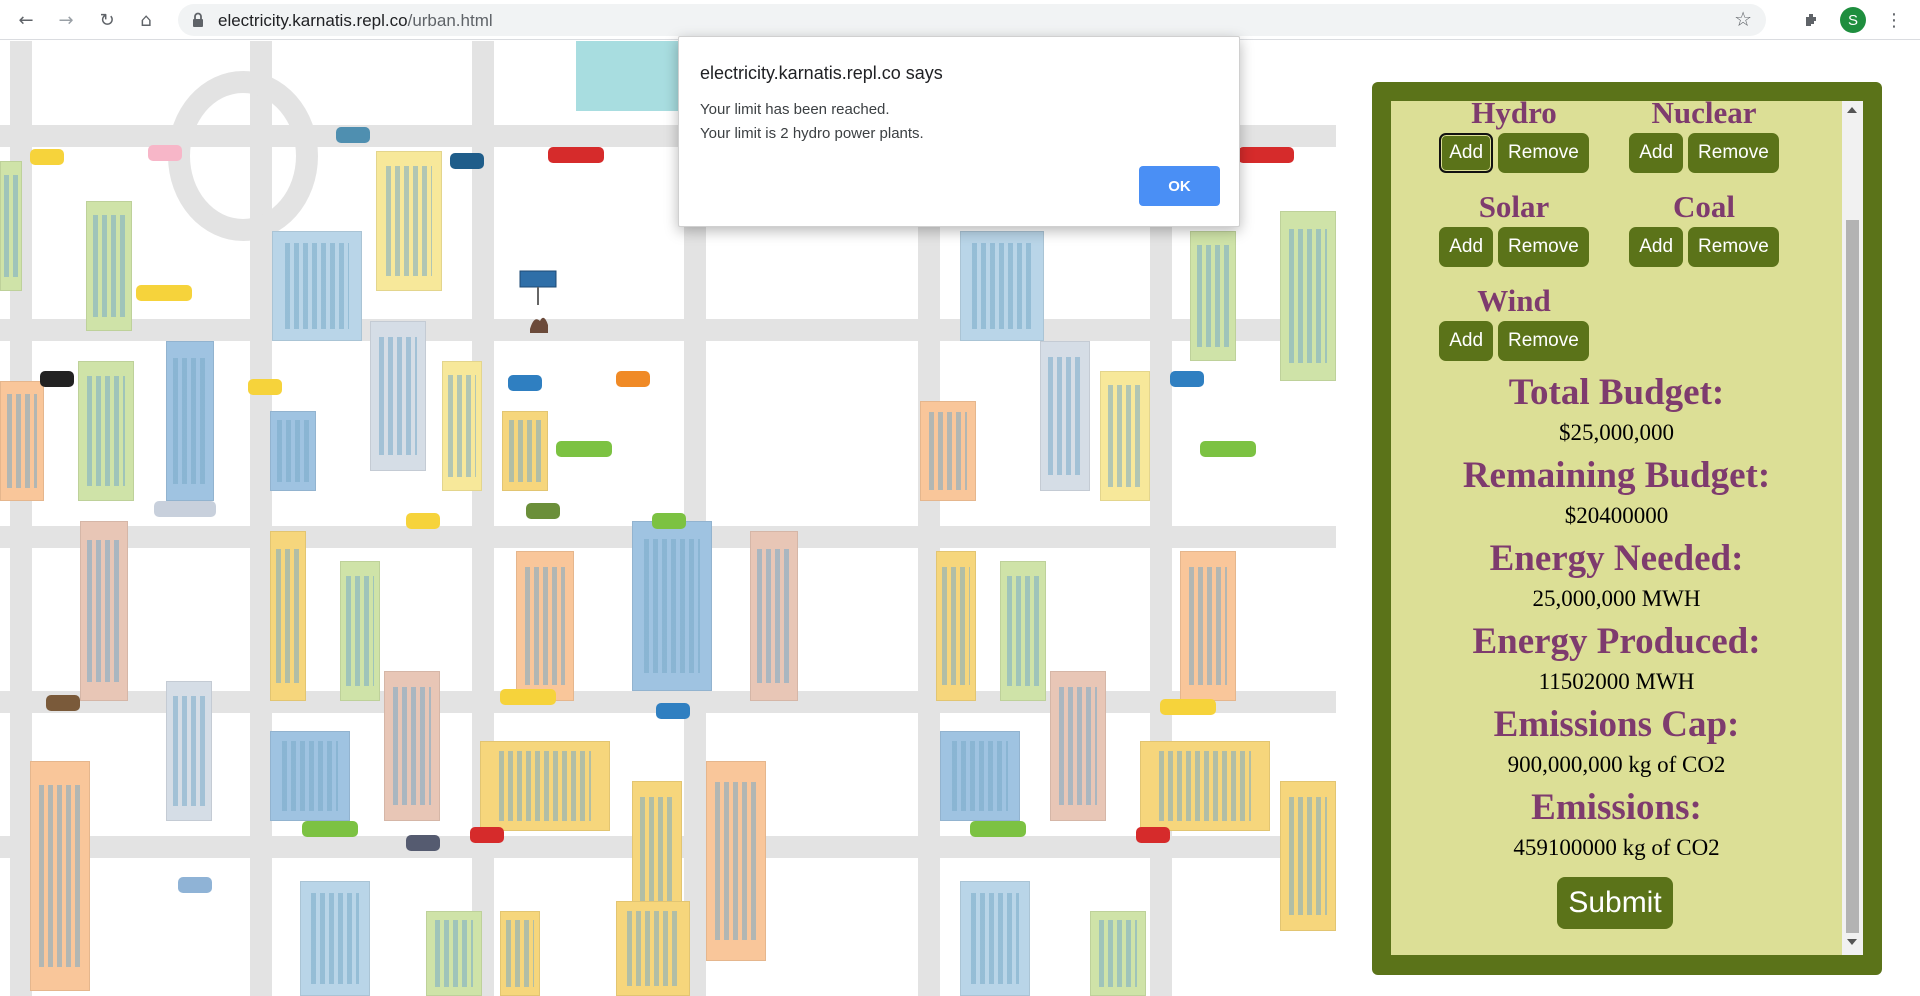 Image resolution: width=1920 pixels, height=996 pixels. Describe the element at coordinates (1852, 942) in the screenshot. I see `scroll-down-icon` at that location.